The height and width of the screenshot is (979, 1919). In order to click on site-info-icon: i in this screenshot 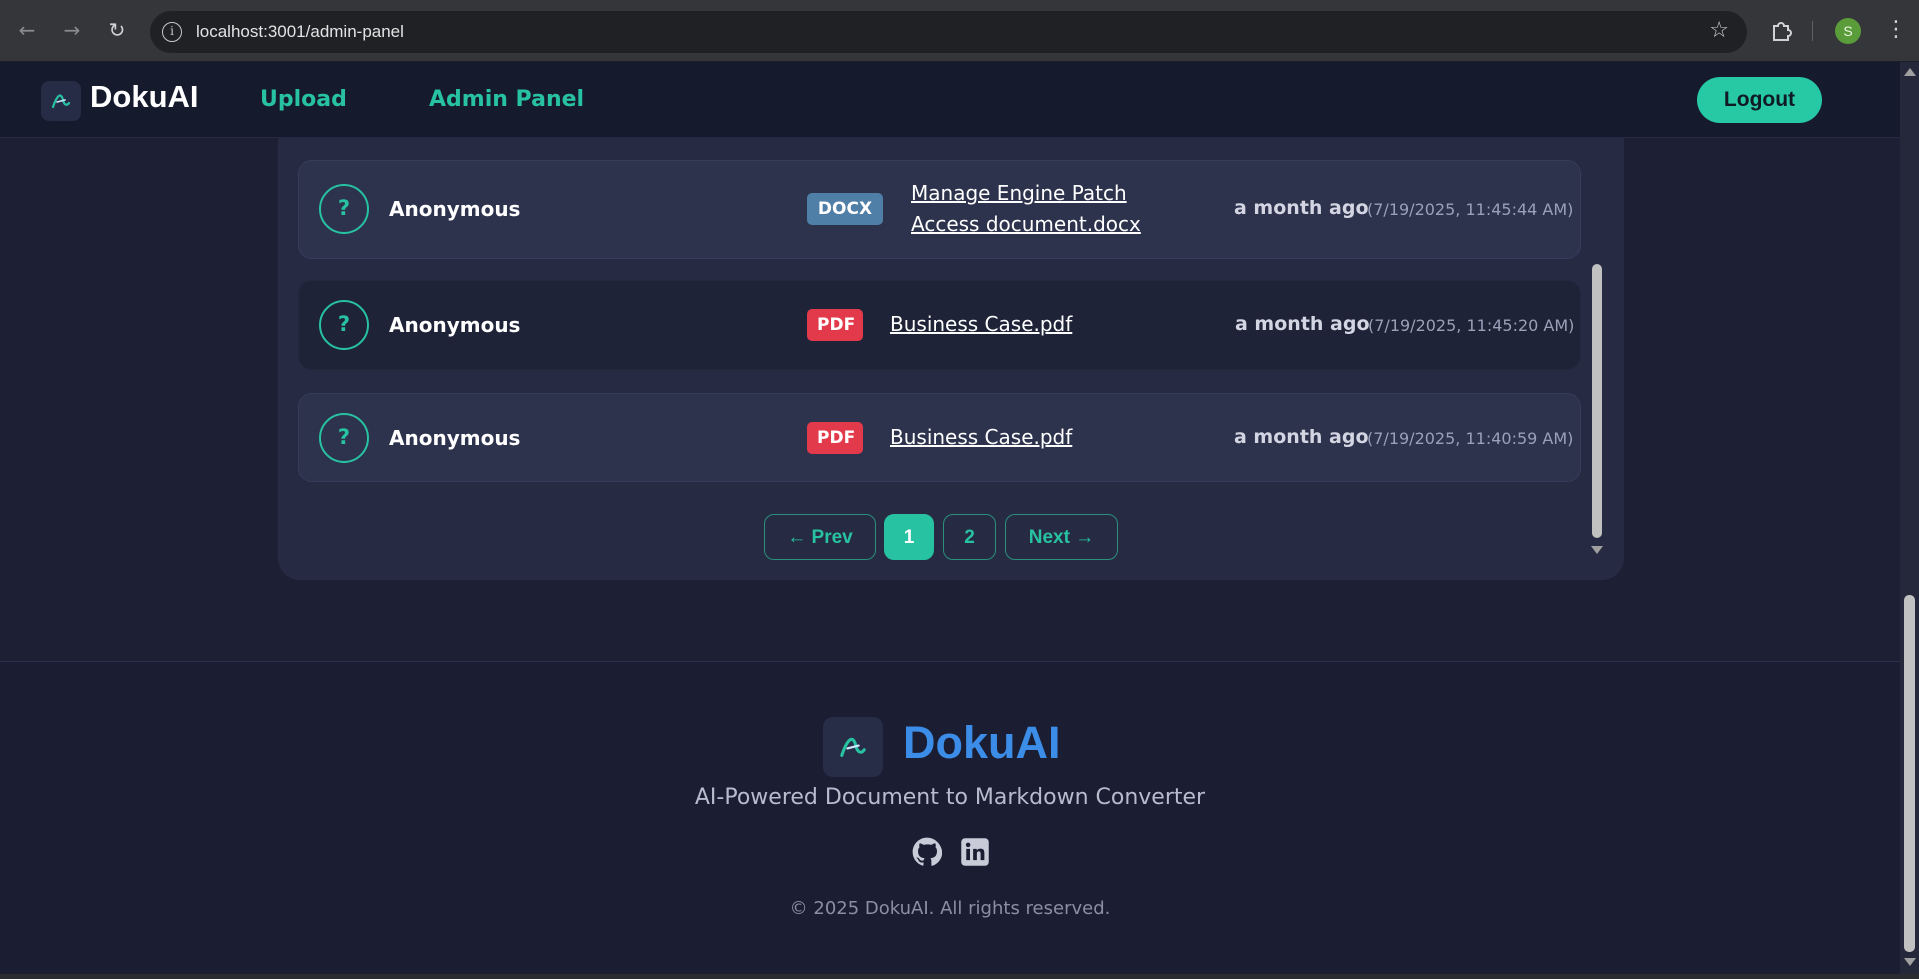, I will do `click(172, 32)`.